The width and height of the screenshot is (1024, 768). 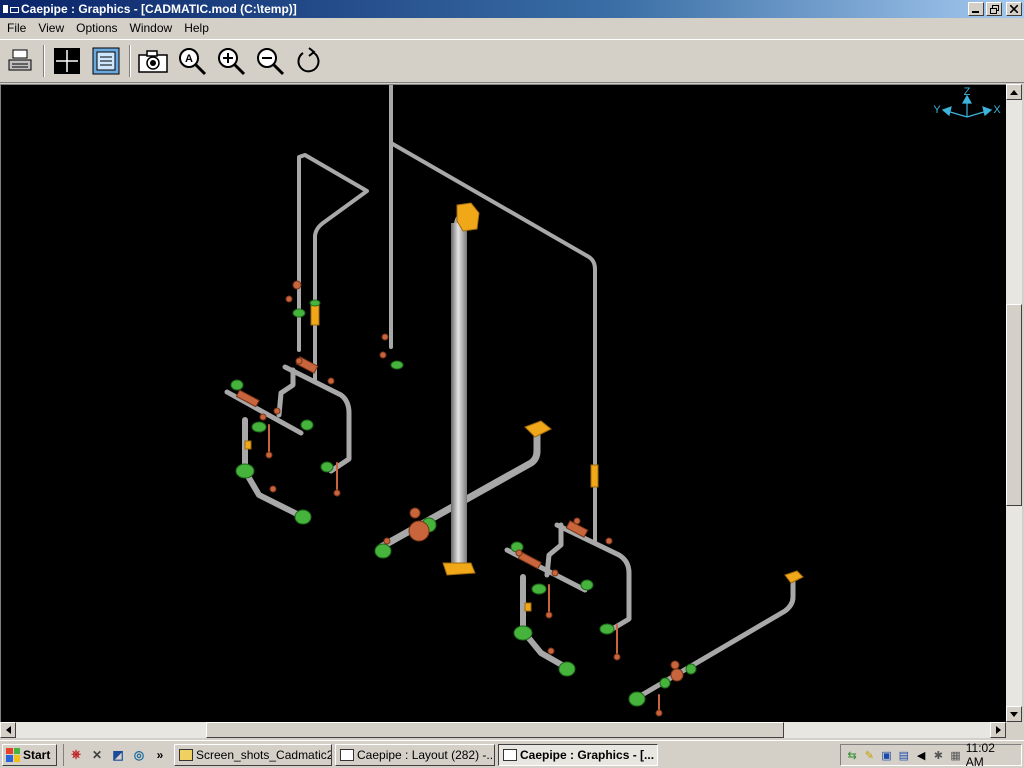 What do you see at coordinates (186, 754) in the screenshot?
I see `folder-icon` at bounding box center [186, 754].